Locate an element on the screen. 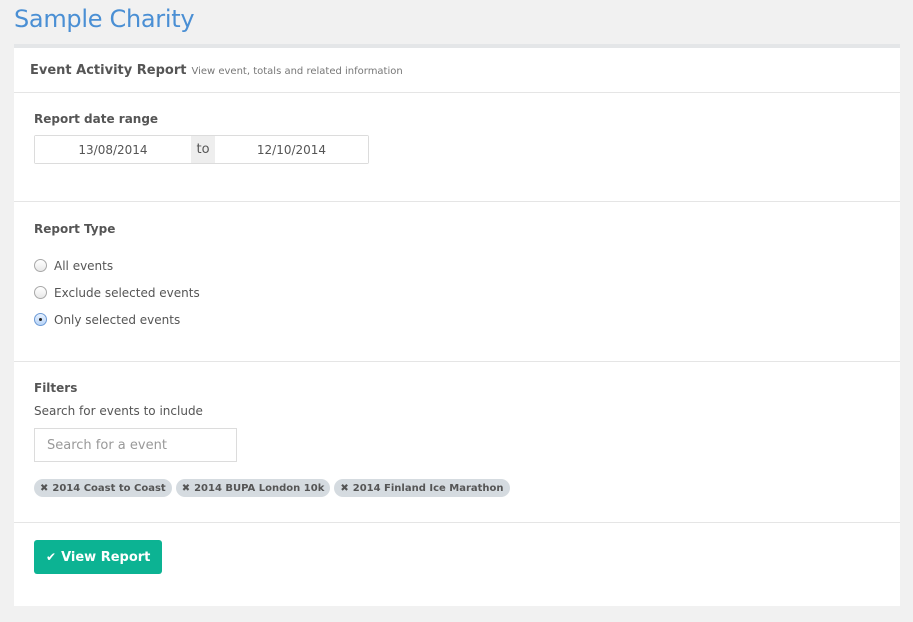 The height and width of the screenshot is (622, 913). view-report-button: ✔ View Report is located at coordinates (98, 557).